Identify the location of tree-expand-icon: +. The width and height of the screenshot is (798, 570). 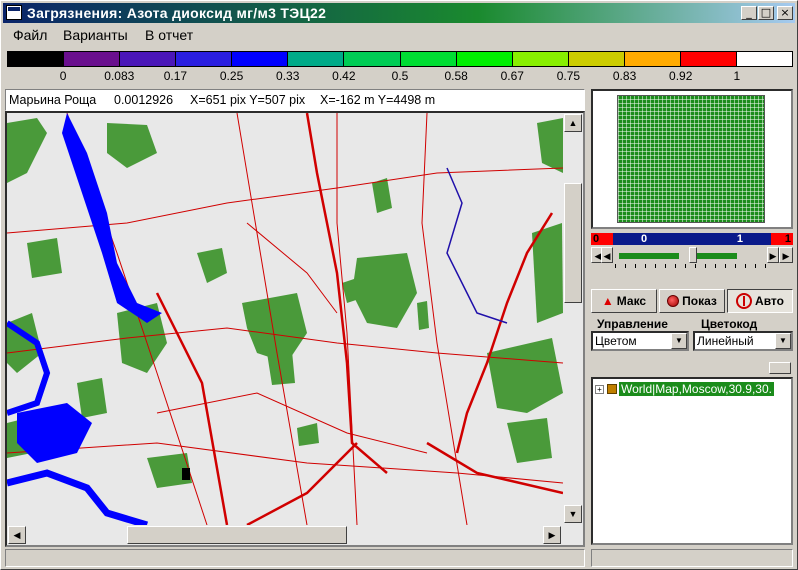
(599, 389).